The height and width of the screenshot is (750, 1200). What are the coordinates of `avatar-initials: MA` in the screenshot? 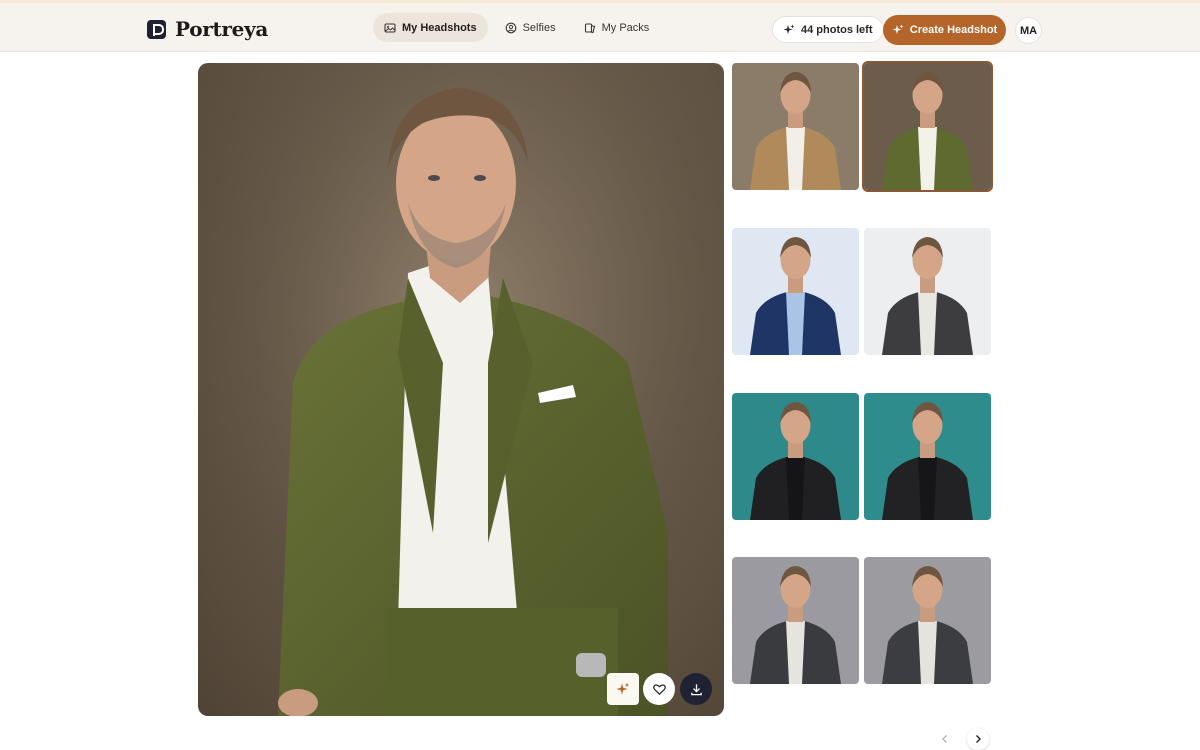 It's located at (1028, 30).